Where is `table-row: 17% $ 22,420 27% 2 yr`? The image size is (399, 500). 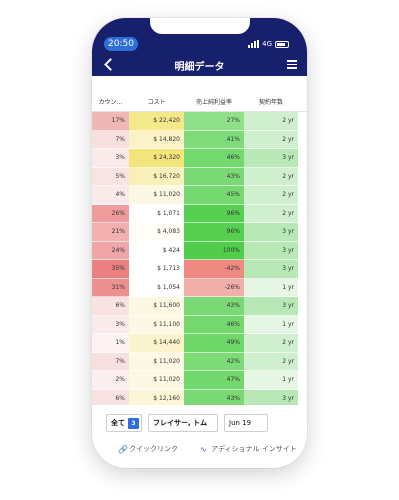 table-row: 17% $ 22,420 27% 2 yr is located at coordinates (199, 121).